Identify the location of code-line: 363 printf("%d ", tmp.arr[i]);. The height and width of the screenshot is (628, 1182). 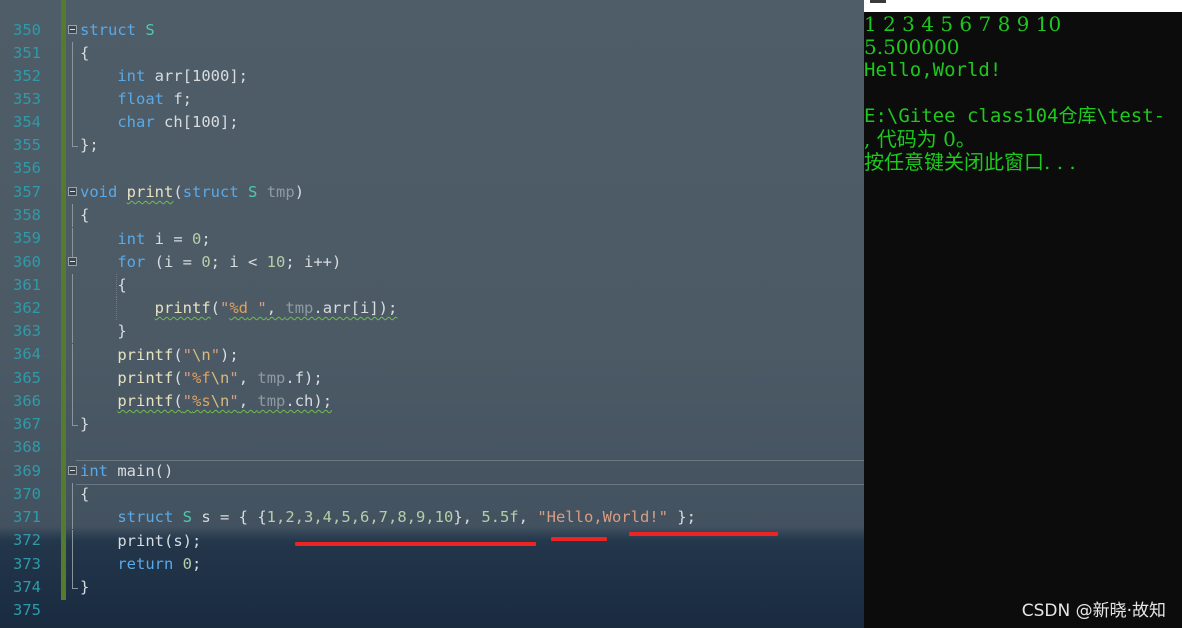
(432, 318).